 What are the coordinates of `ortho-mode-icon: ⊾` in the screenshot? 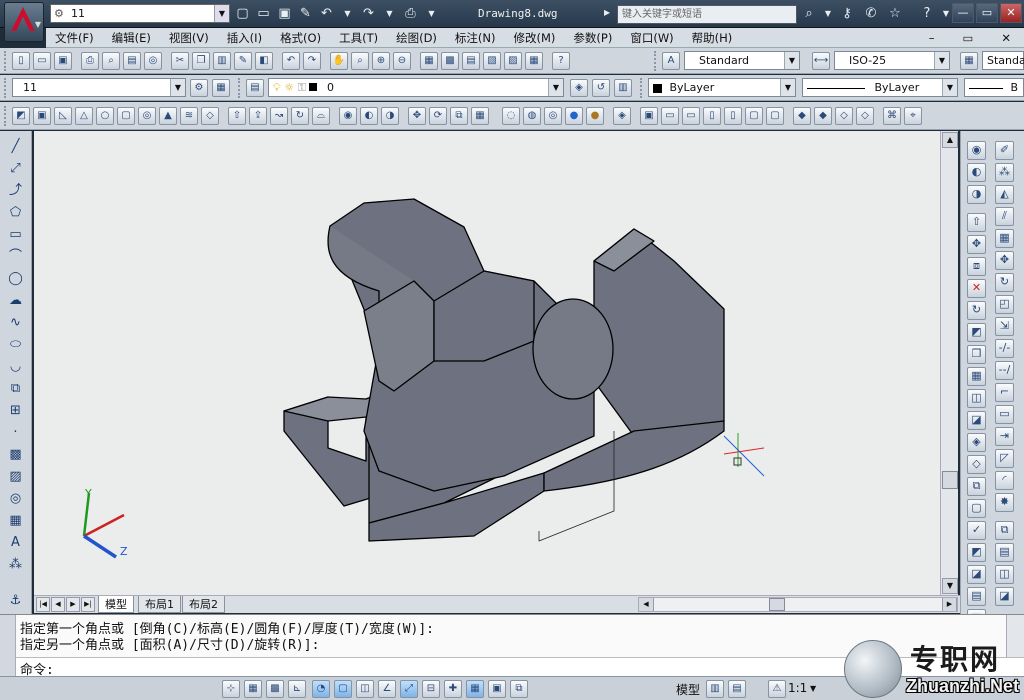 It's located at (297, 689).